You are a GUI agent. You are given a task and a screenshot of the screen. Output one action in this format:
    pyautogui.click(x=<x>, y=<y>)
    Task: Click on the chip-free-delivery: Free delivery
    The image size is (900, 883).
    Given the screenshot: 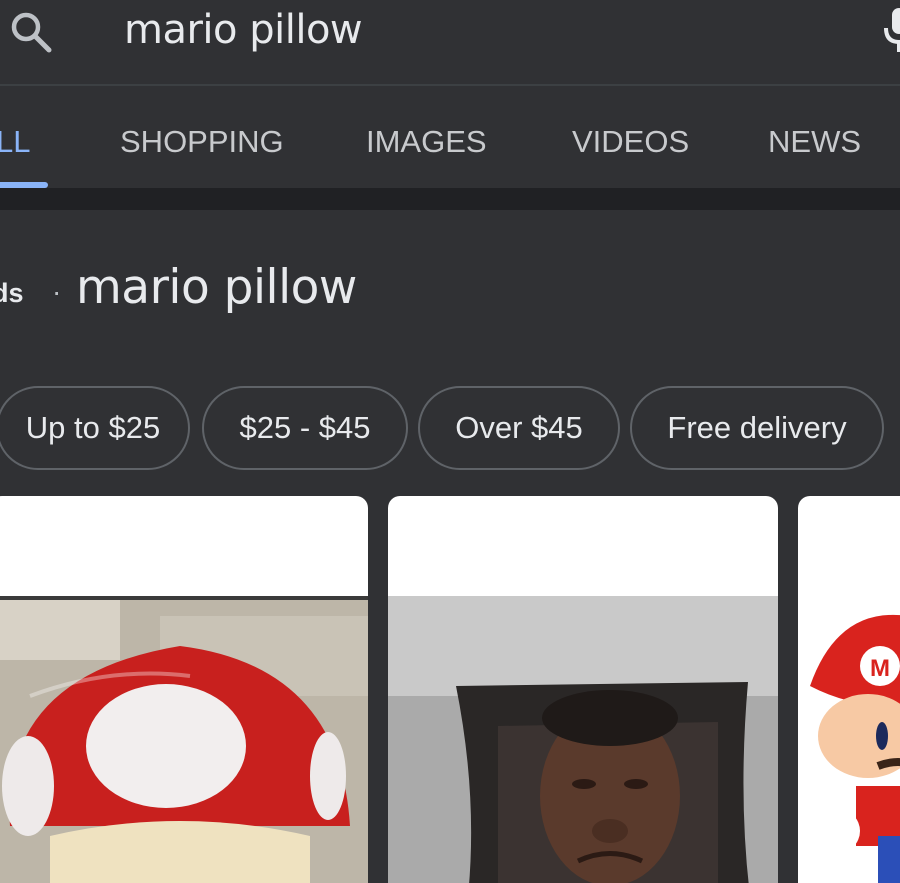 What is the action you would take?
    pyautogui.click(x=757, y=428)
    